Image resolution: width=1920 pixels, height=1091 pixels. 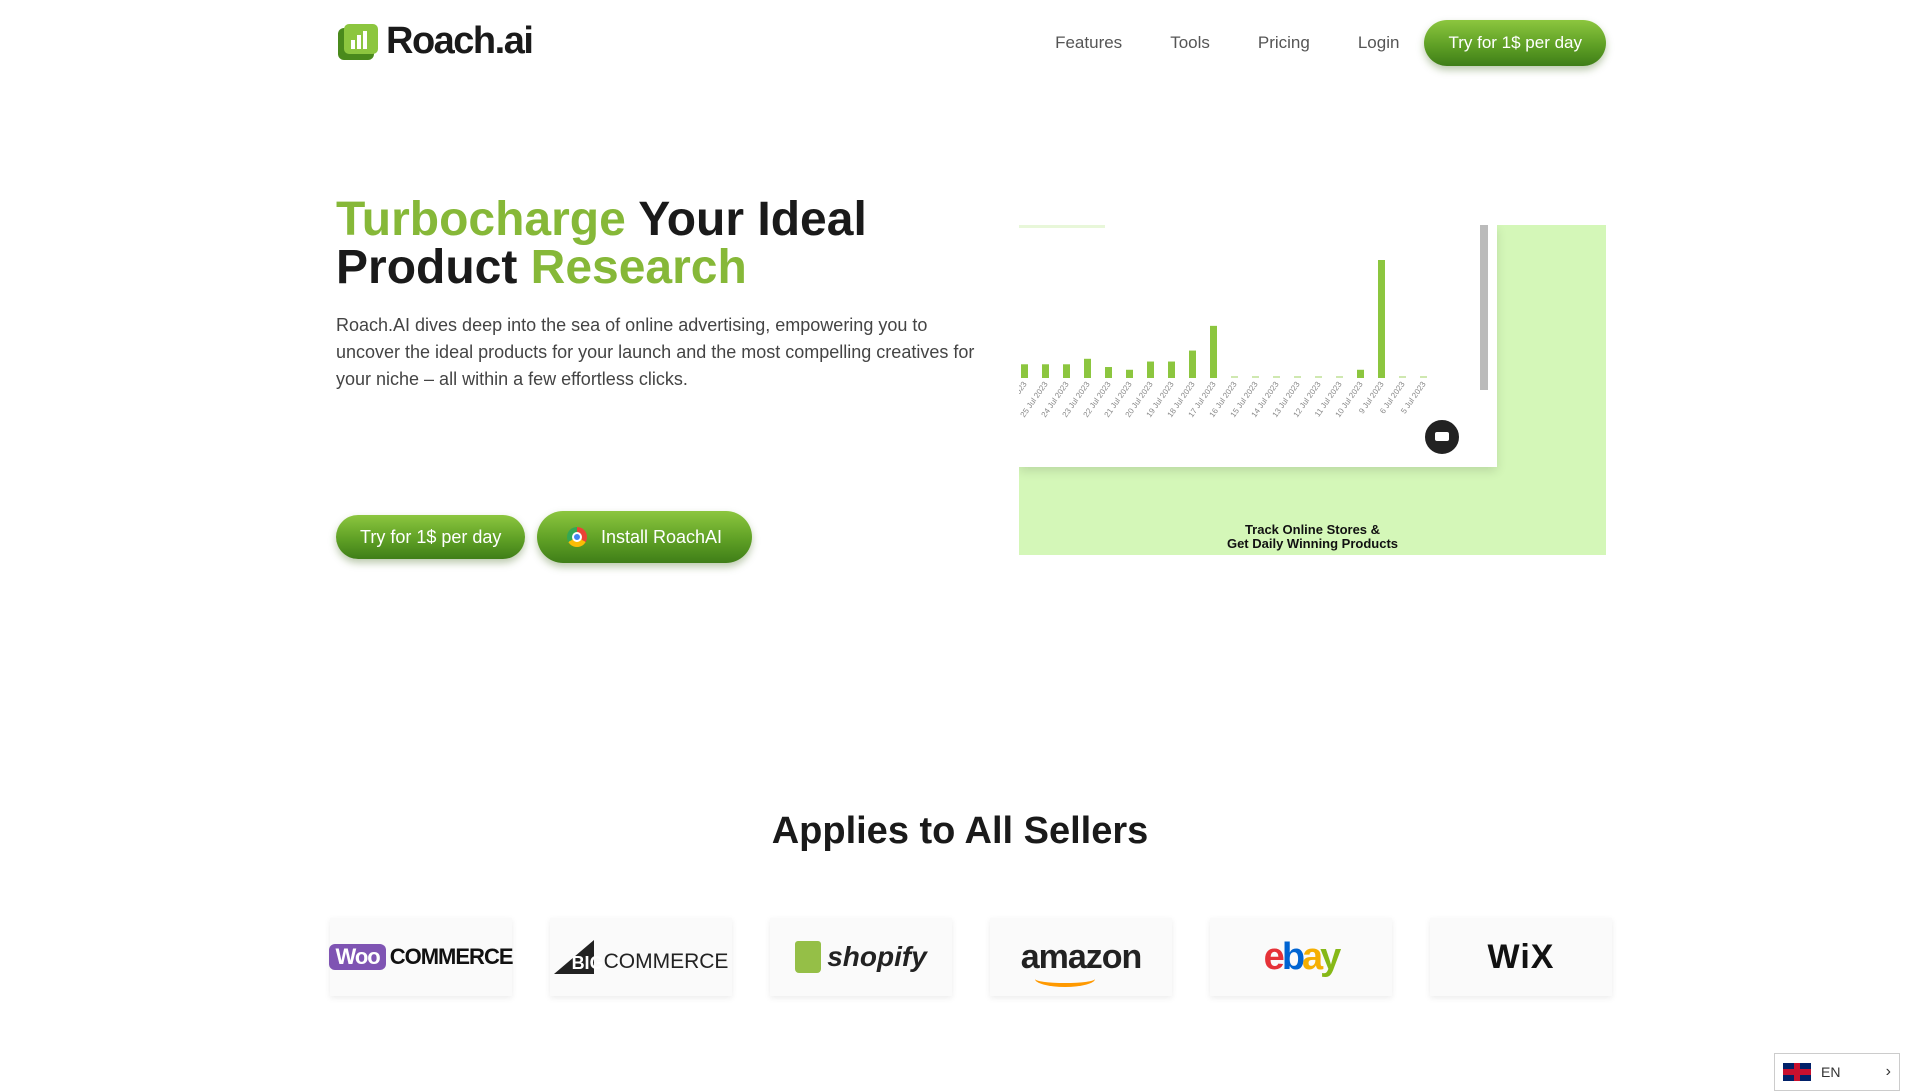 What do you see at coordinates (358, 41) in the screenshot?
I see `logo-chart-icon` at bounding box center [358, 41].